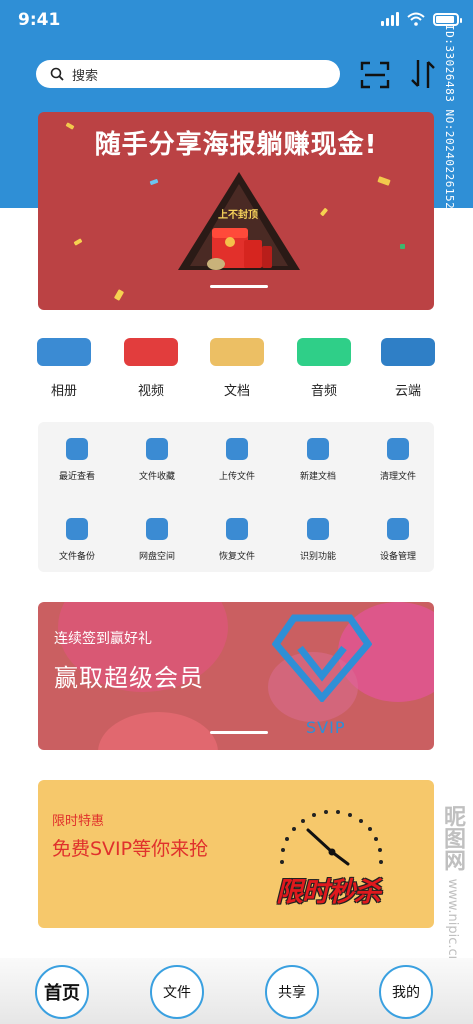 This screenshot has height=1024, width=473. I want to click on category-label: 云端, so click(407, 391).